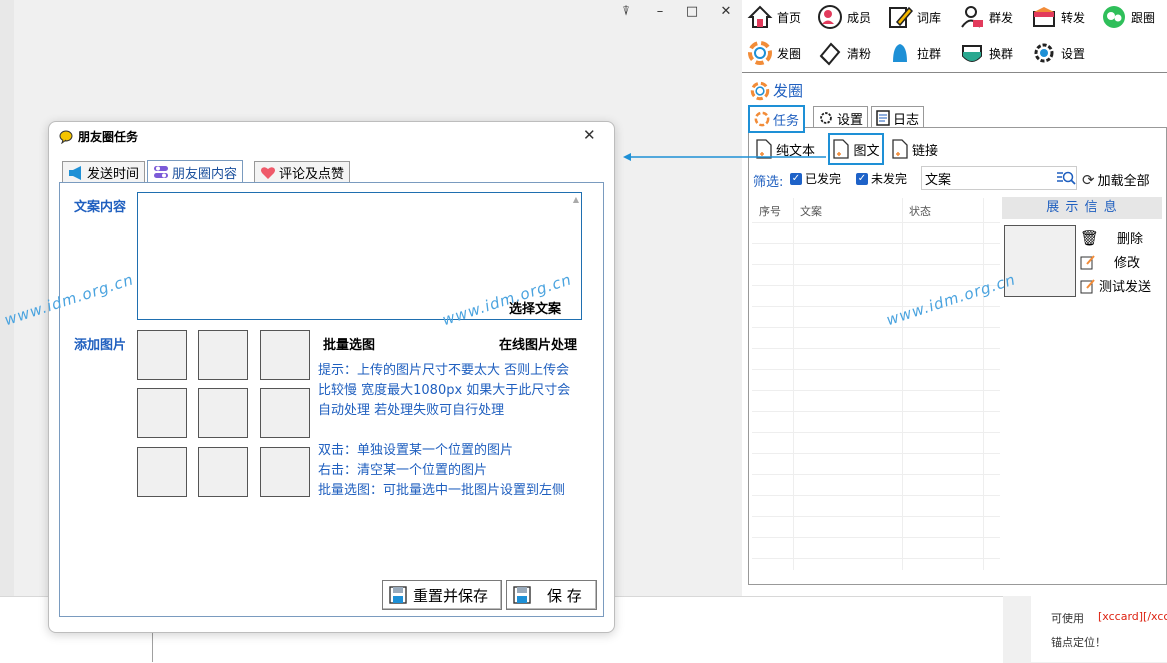  What do you see at coordinates (1044, 17) in the screenshot?
I see `forward-icon` at bounding box center [1044, 17].